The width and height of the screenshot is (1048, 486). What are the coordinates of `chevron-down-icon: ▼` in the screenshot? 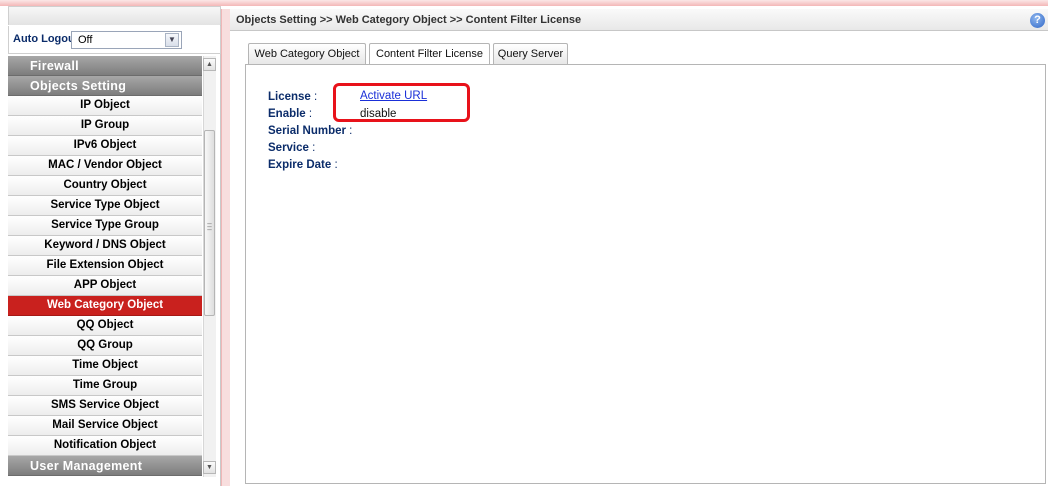 It's located at (172, 40).